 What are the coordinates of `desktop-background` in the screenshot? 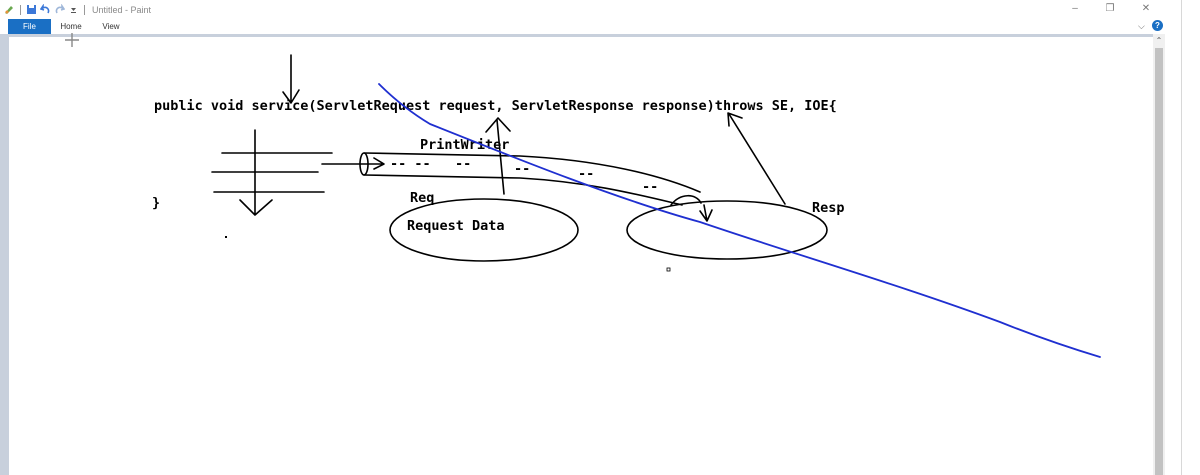 It's located at (1182, 237).